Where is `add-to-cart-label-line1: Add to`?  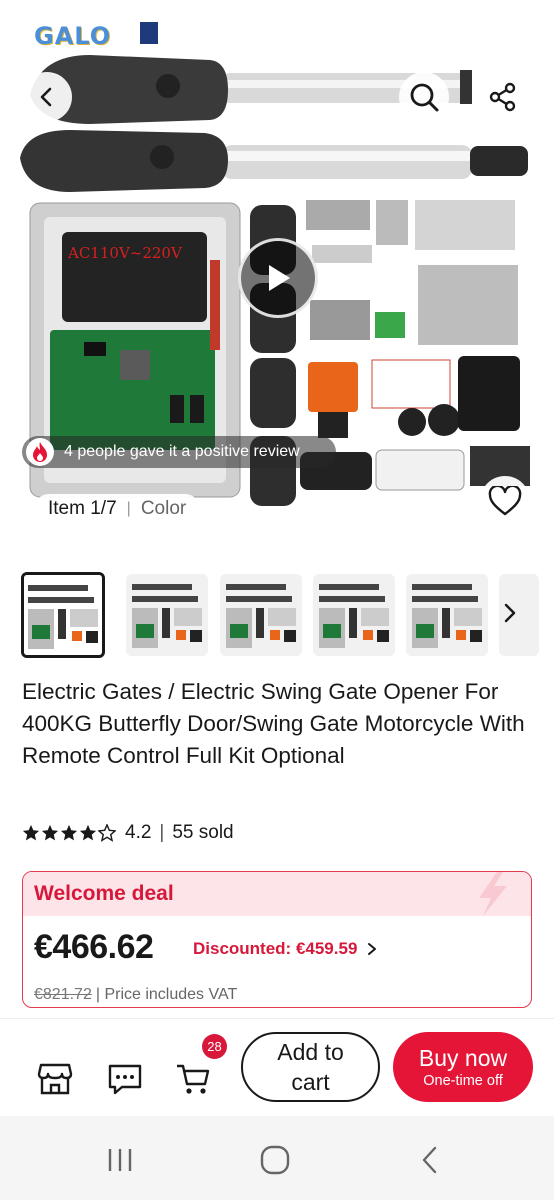
add-to-cart-label-line1: Add to is located at coordinates (310, 1052).